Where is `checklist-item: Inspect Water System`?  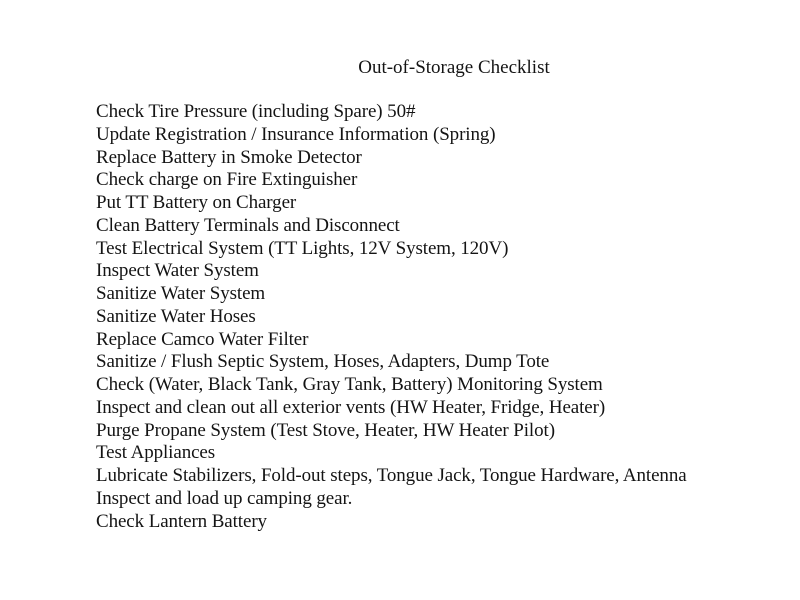 checklist-item: Inspect Water System is located at coordinates (177, 271).